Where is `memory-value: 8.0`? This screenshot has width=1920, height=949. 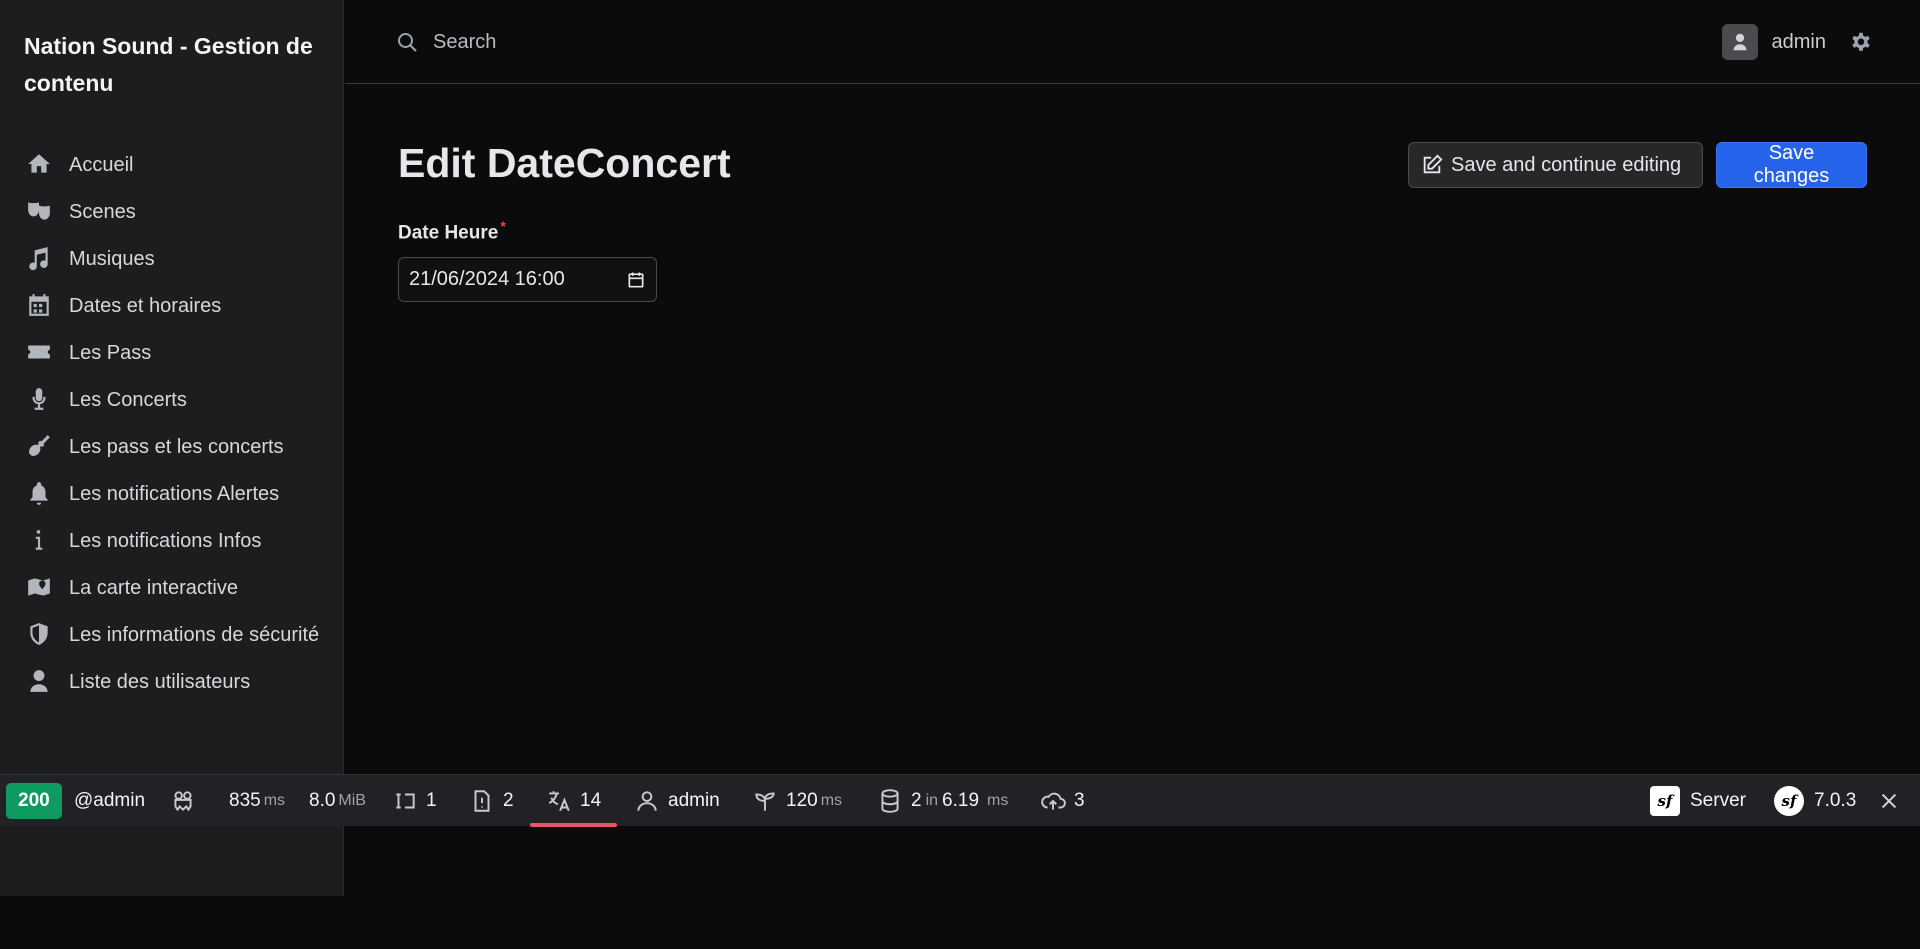
memory-value: 8.0 is located at coordinates (322, 800).